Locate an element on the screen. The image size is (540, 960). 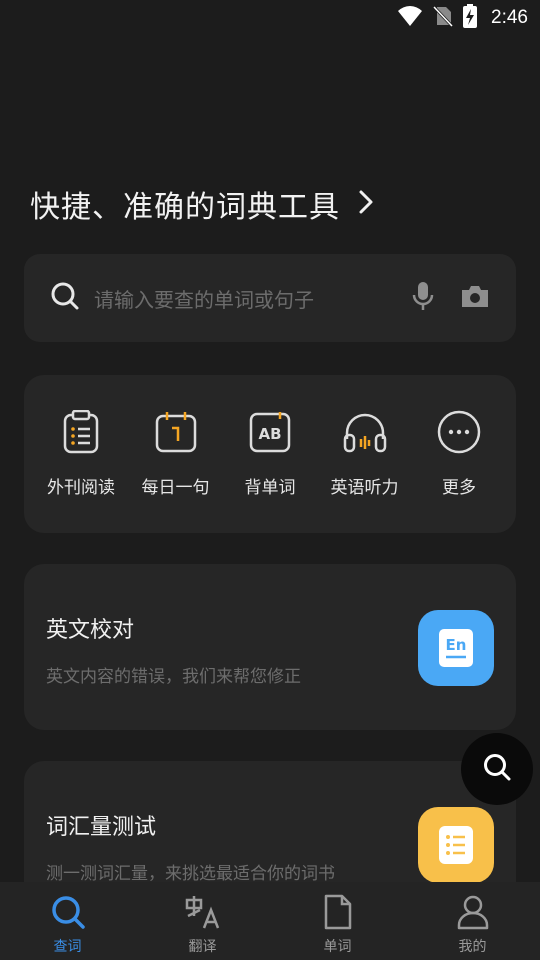
clipboard-list-icon is located at coordinates (81, 432).